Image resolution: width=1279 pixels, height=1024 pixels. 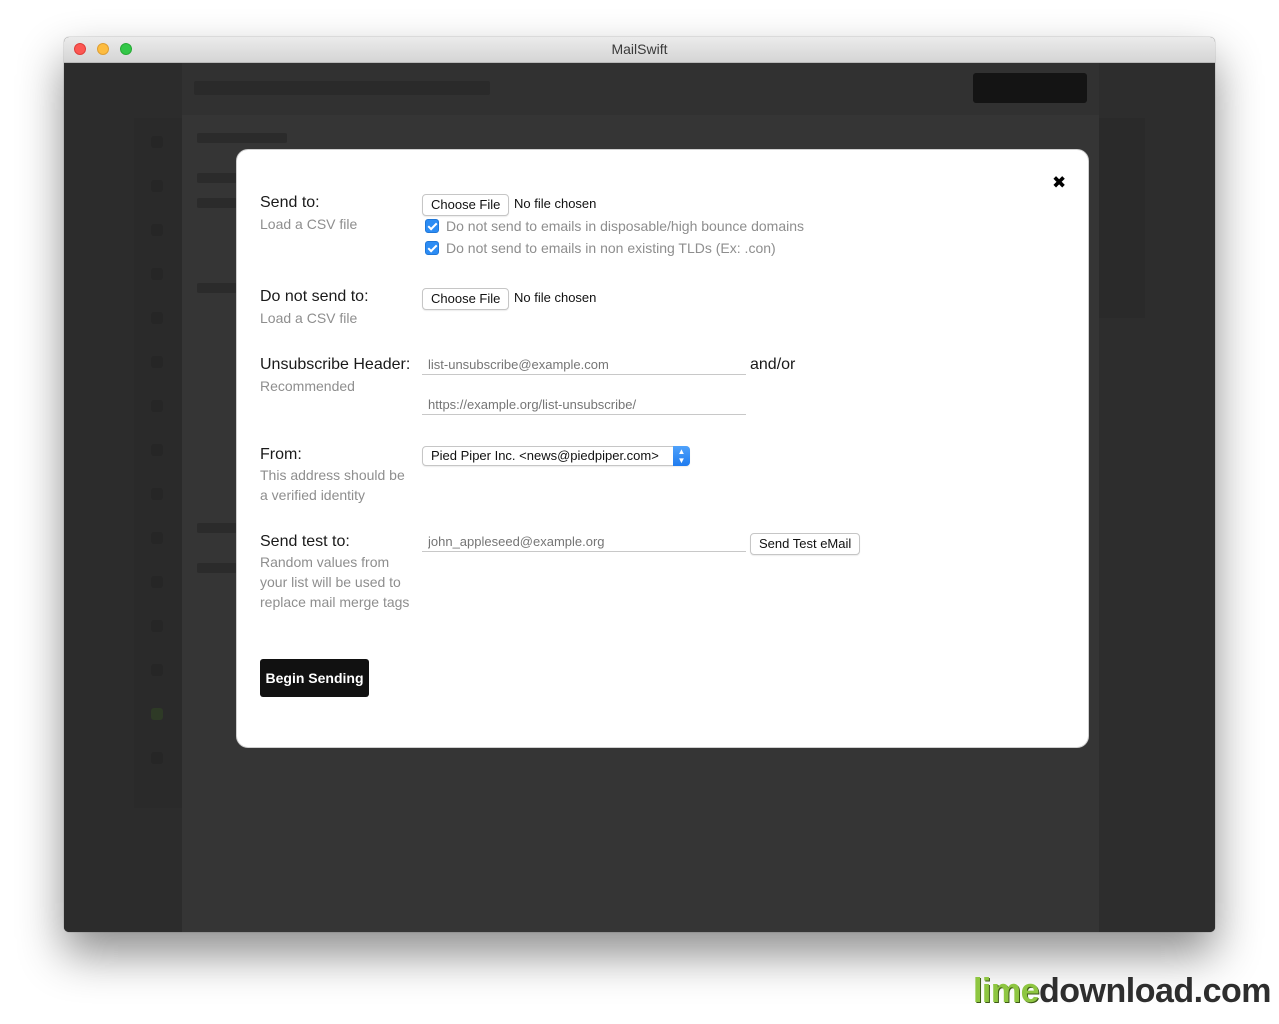 I want to click on nonexisting-tlds-checkbox, so click(x=432, y=248).